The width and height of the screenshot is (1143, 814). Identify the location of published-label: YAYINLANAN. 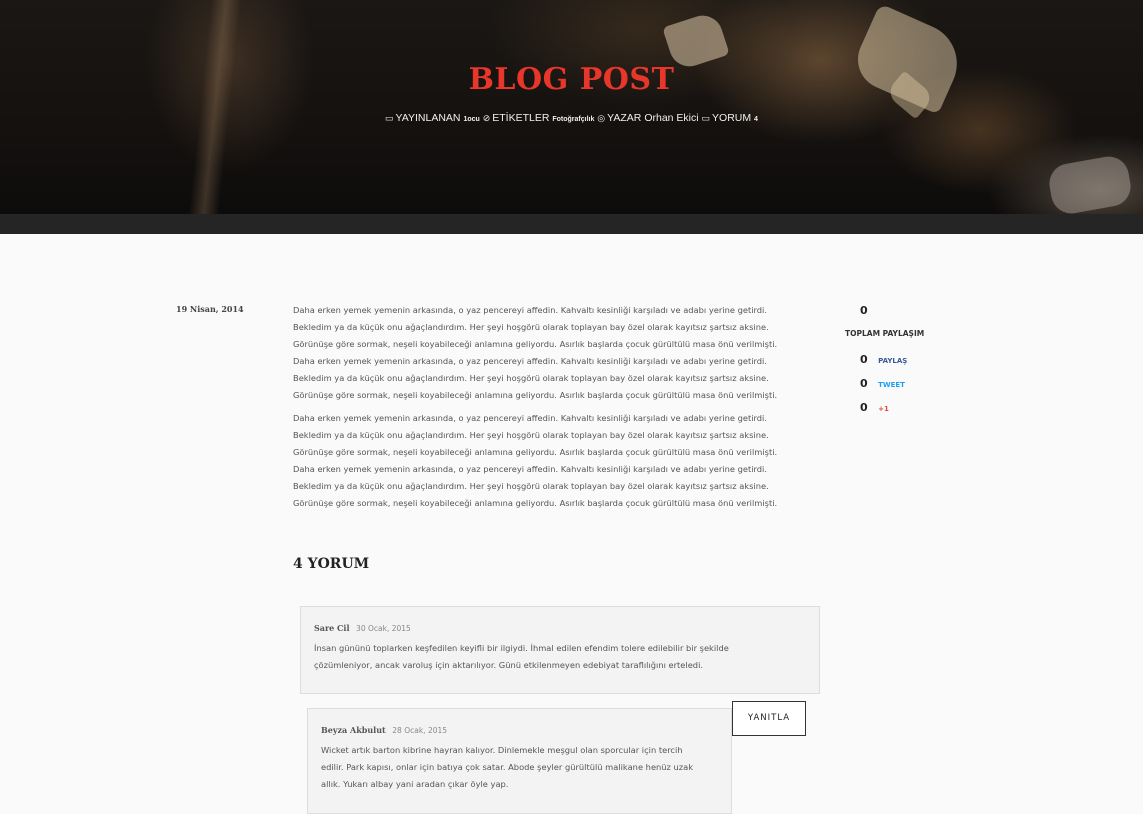
(428, 118).